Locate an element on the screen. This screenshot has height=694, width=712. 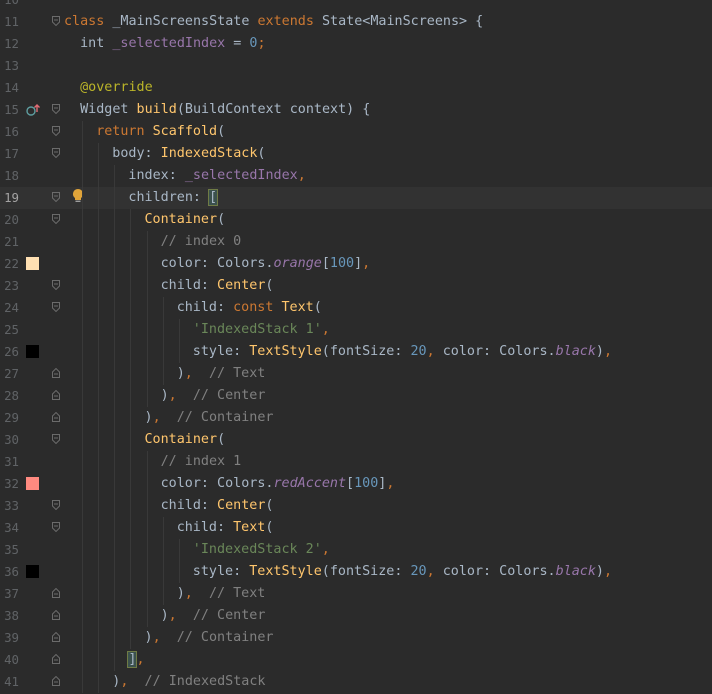
code-text: return Scaffold( is located at coordinates (160, 132).